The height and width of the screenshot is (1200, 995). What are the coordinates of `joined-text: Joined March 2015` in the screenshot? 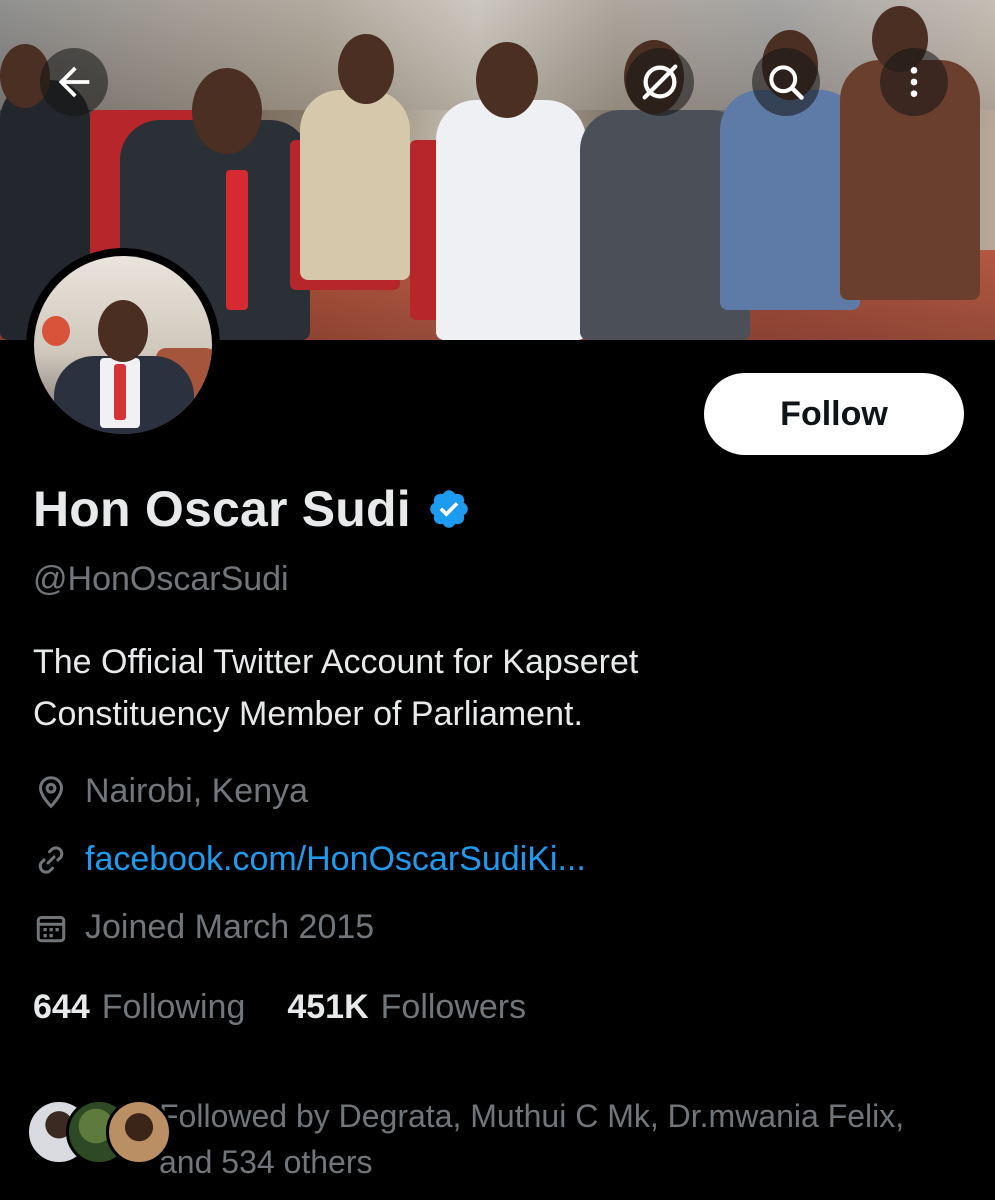 It's located at (230, 927).